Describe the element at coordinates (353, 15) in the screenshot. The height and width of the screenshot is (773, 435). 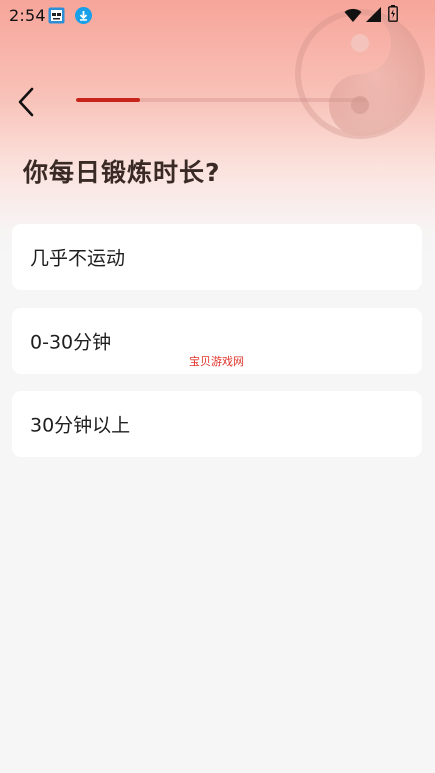
I see `wifi-icon` at that location.